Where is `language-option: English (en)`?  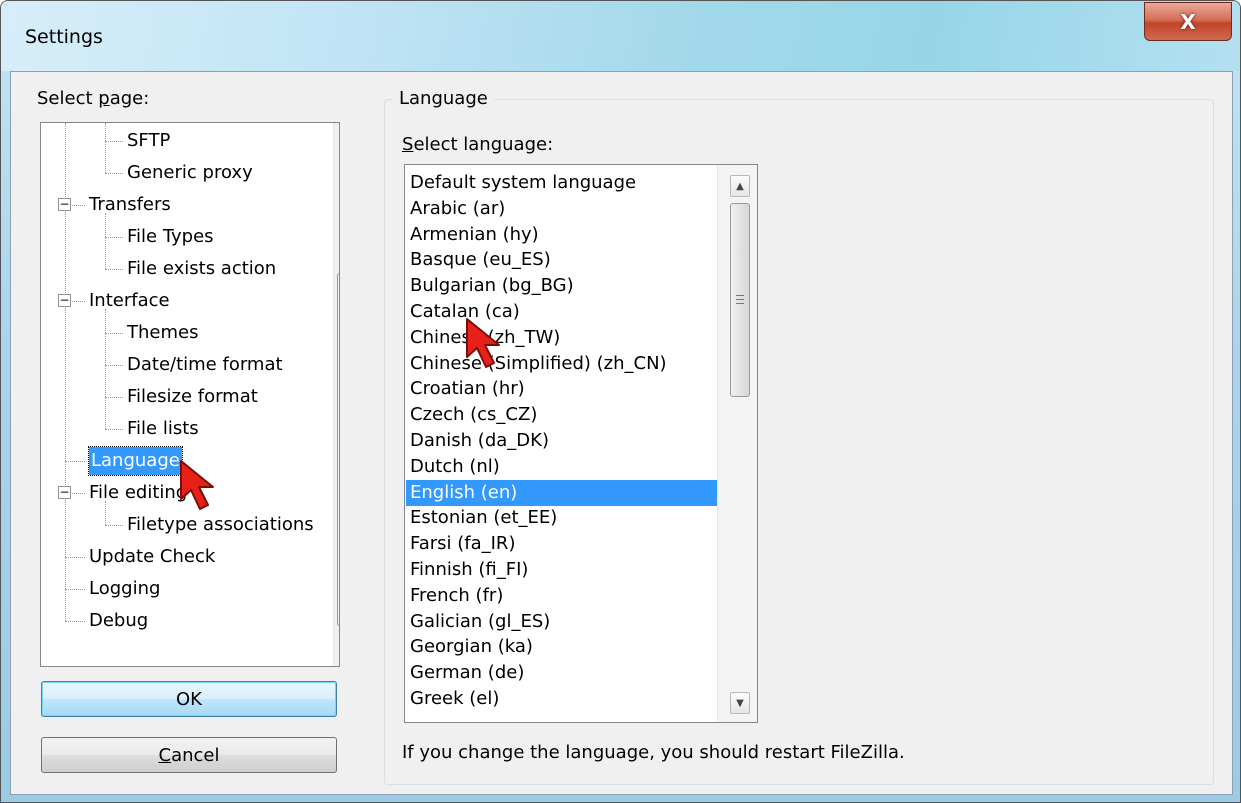
language-option: English (en) is located at coordinates (562, 492).